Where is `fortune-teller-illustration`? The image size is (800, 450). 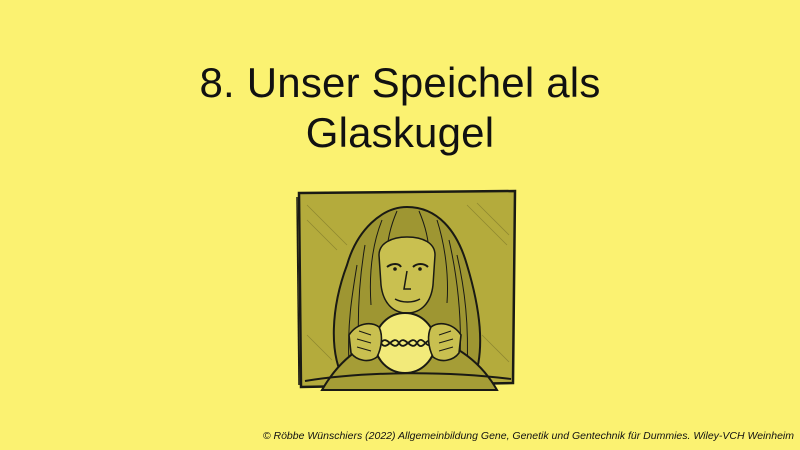 fortune-teller-illustration is located at coordinates (404, 292).